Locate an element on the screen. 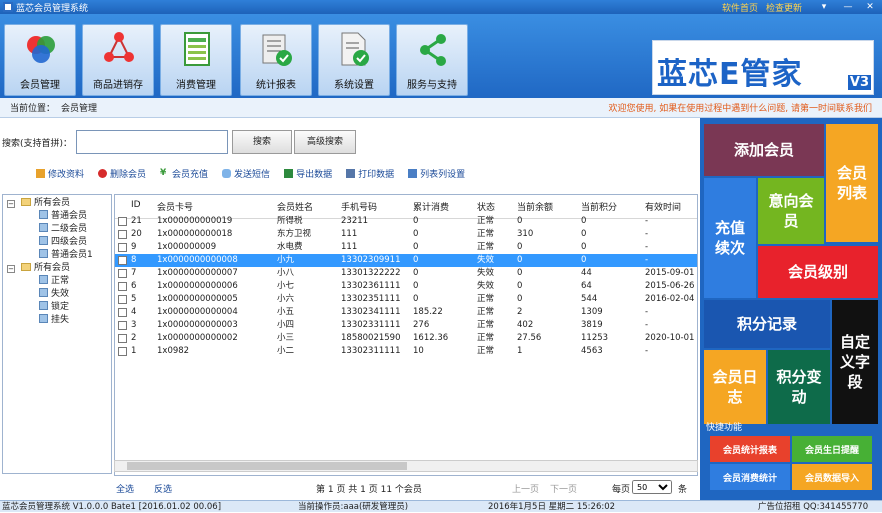  birthday-reminder-button: 会员生日提醒 is located at coordinates (832, 449).